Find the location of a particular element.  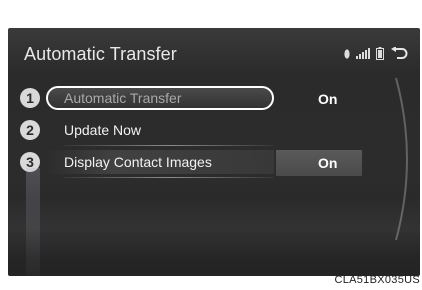

list-item-update-now: 2 Update Now is located at coordinates (214, 133).